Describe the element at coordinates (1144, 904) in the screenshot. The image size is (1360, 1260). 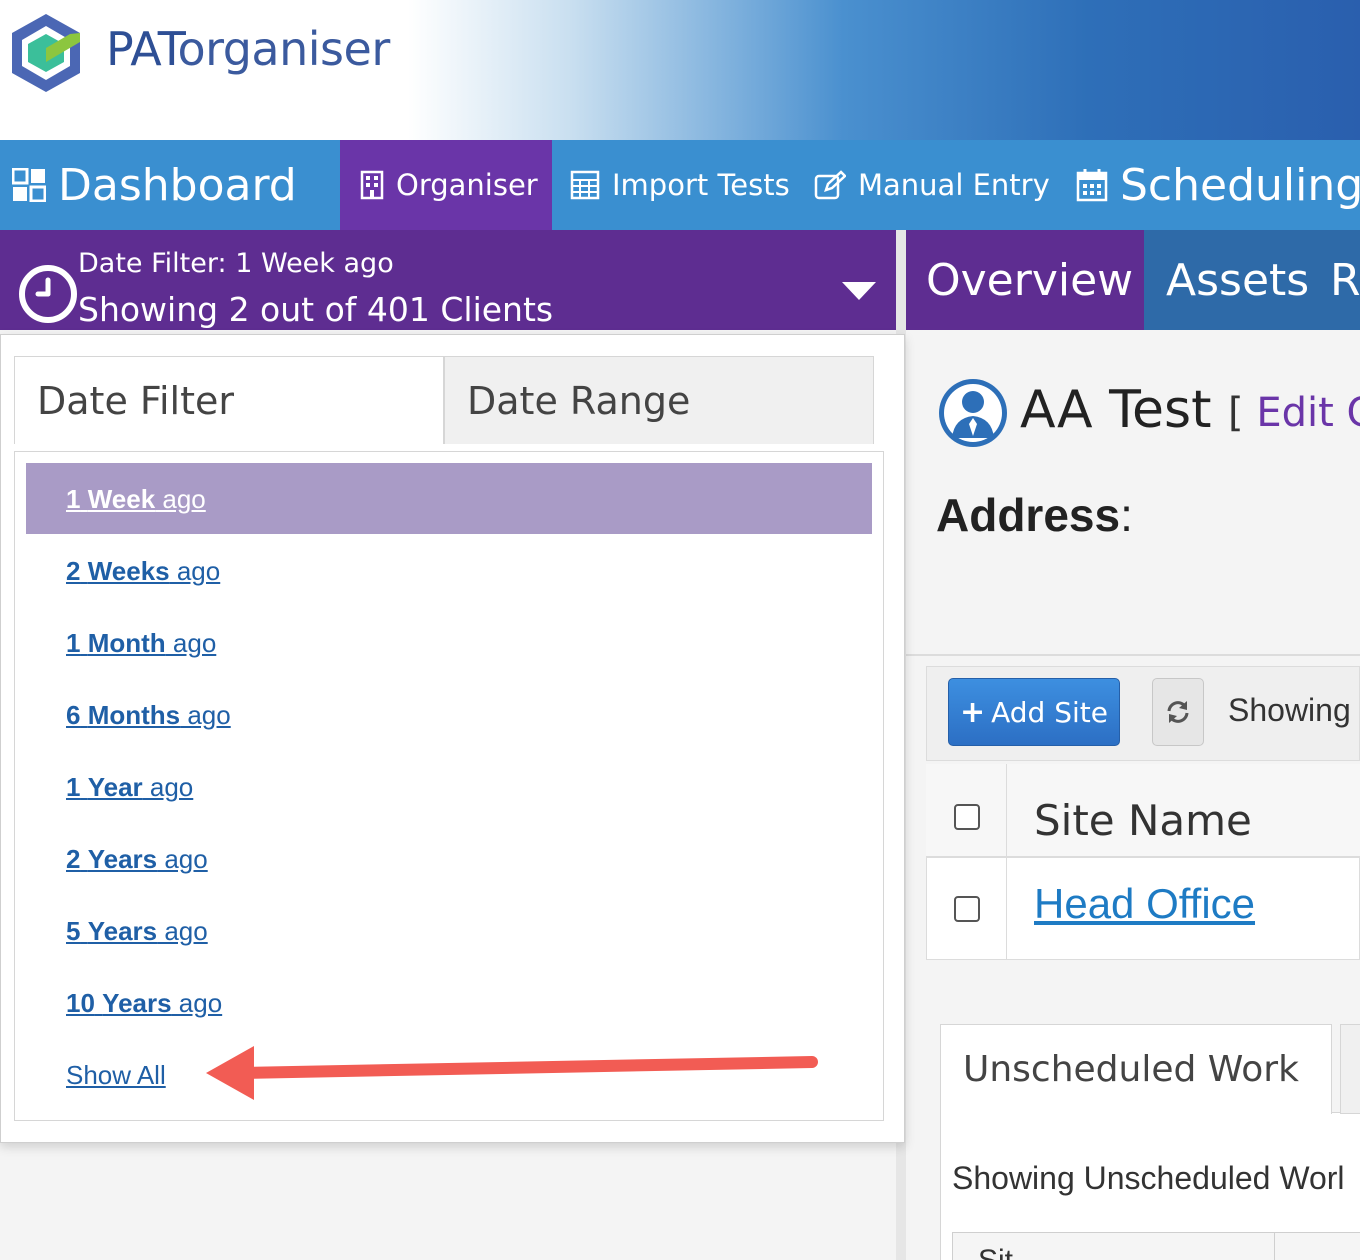
I see `site-link-head-office: Head Office` at that location.